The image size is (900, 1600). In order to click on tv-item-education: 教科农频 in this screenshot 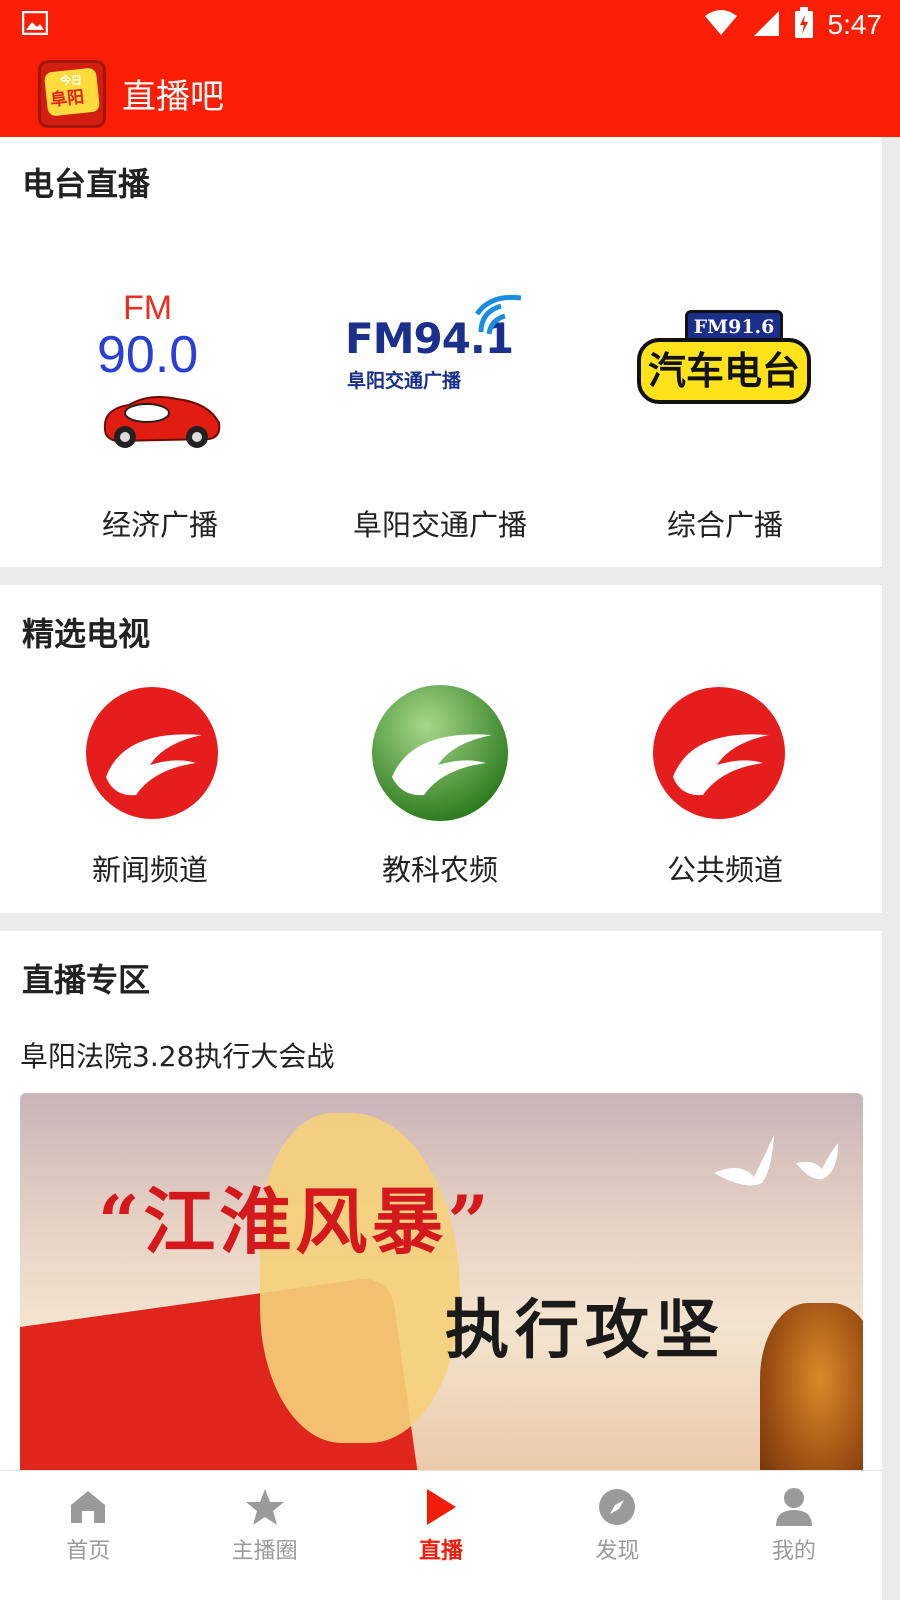, I will do `click(440, 749)`.